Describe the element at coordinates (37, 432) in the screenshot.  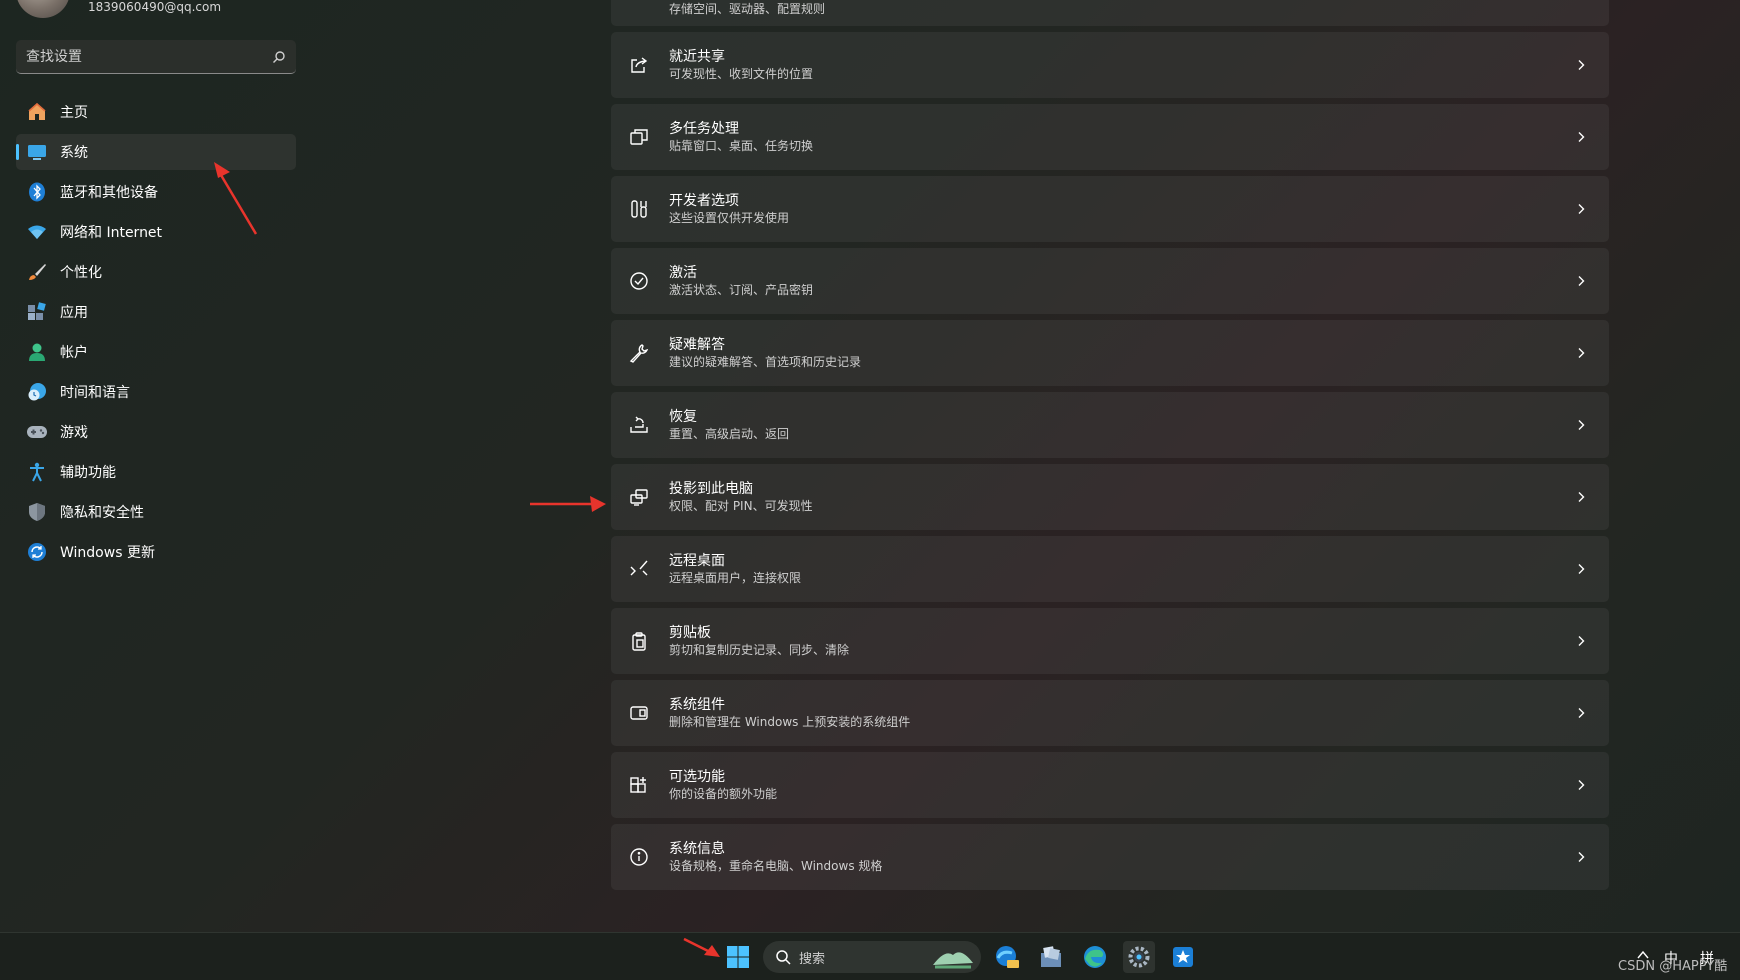
I see `gamepad-icon` at that location.